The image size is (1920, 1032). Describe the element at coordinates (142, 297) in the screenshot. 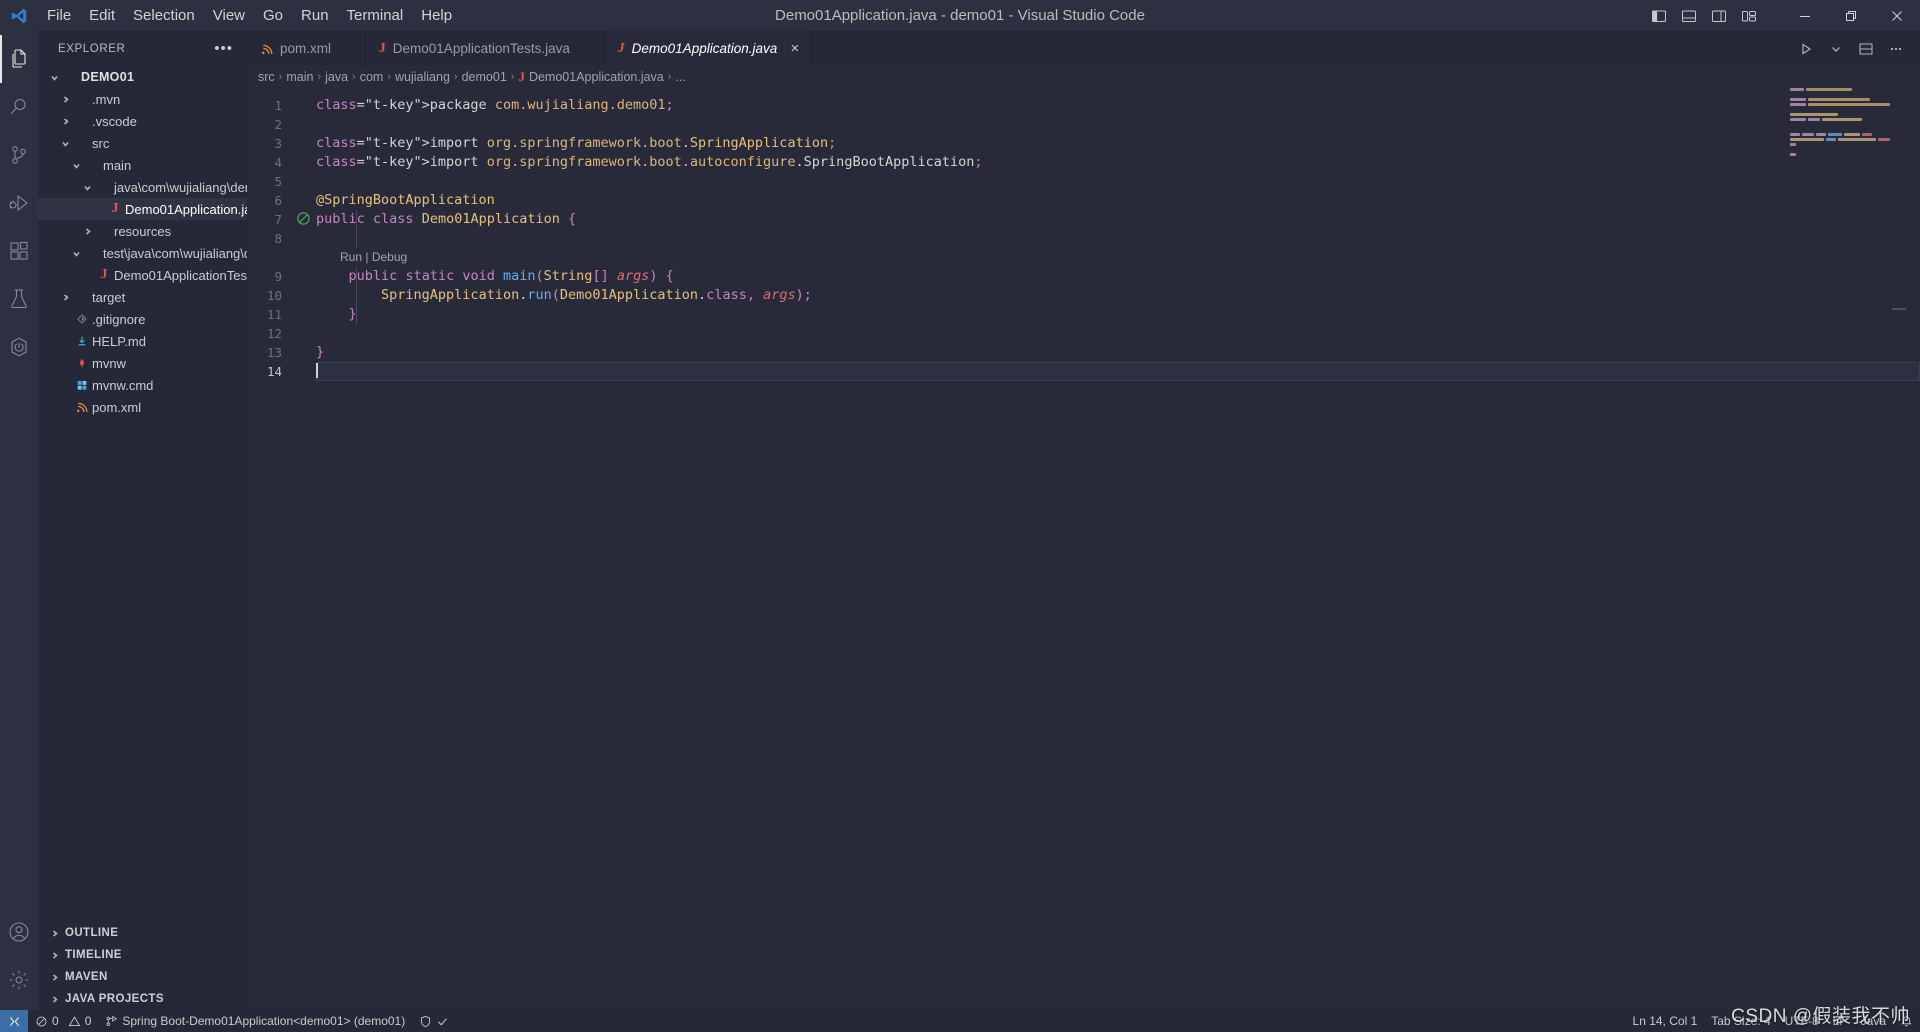

I see `tree-item: target` at that location.